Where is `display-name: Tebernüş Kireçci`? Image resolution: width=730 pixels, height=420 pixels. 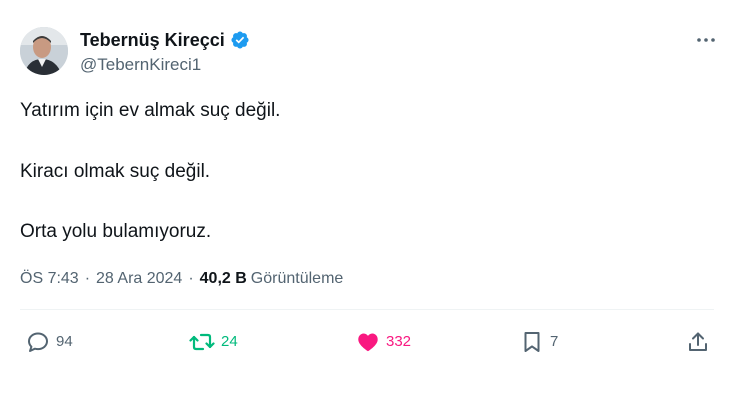
display-name: Tebernüş Kireçci is located at coordinates (165, 40).